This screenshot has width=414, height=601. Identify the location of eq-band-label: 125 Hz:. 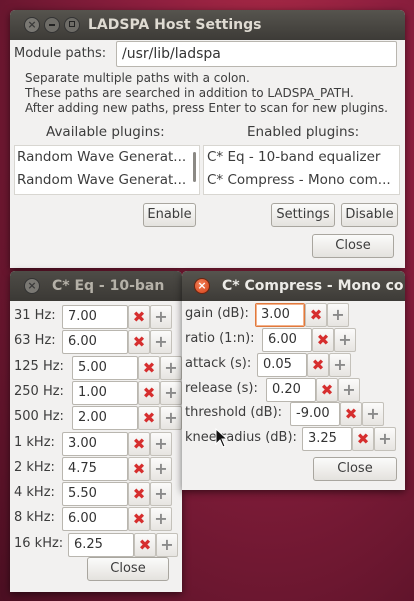
(39, 366).